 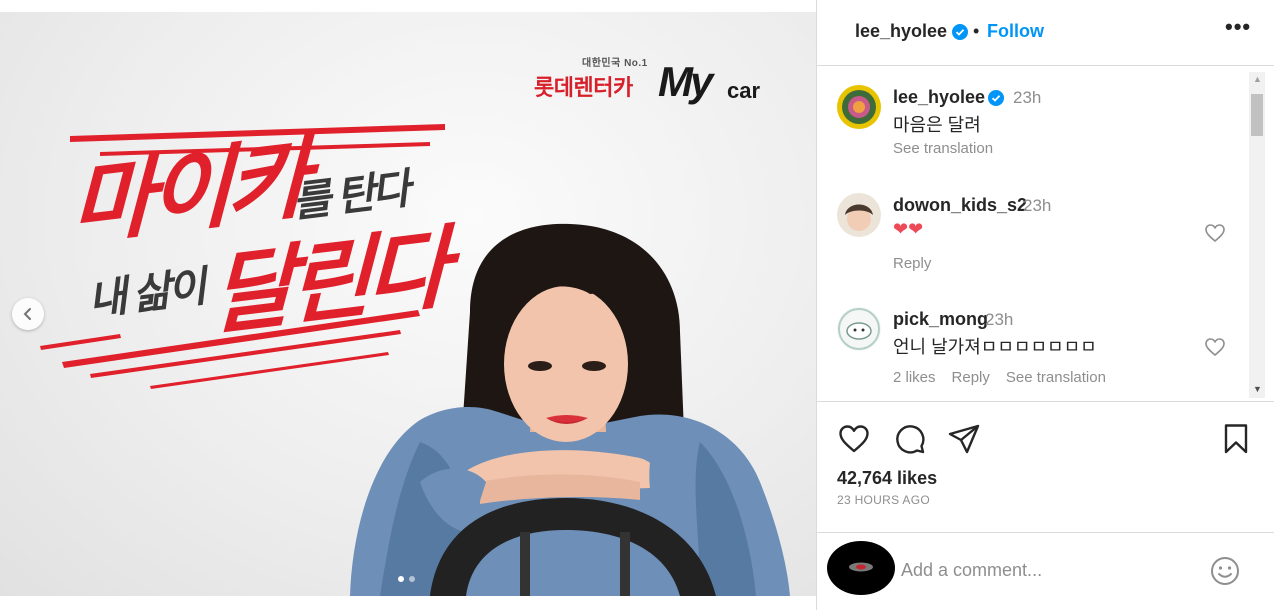 I want to click on comment-input, so click(x=1046, y=570).